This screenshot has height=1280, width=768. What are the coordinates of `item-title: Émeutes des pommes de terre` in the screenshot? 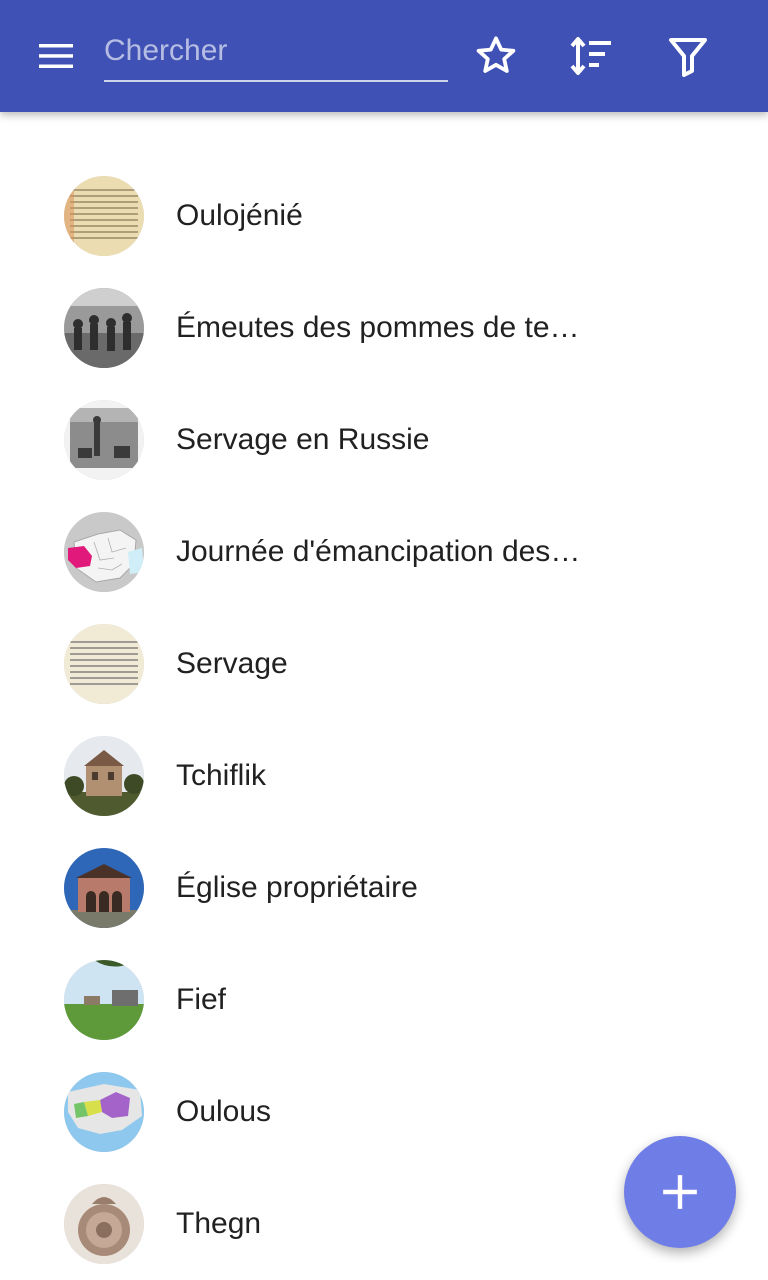 It's located at (381, 327).